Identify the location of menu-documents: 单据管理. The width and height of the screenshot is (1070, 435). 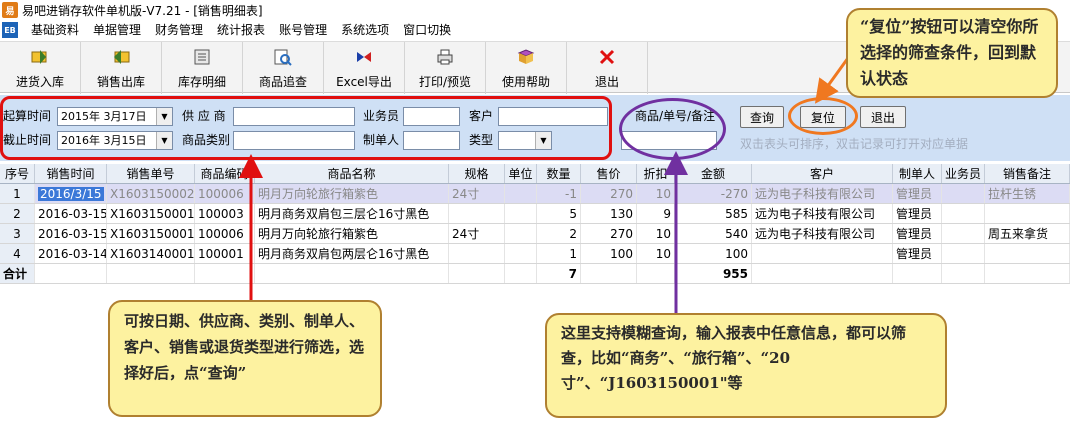
(117, 30).